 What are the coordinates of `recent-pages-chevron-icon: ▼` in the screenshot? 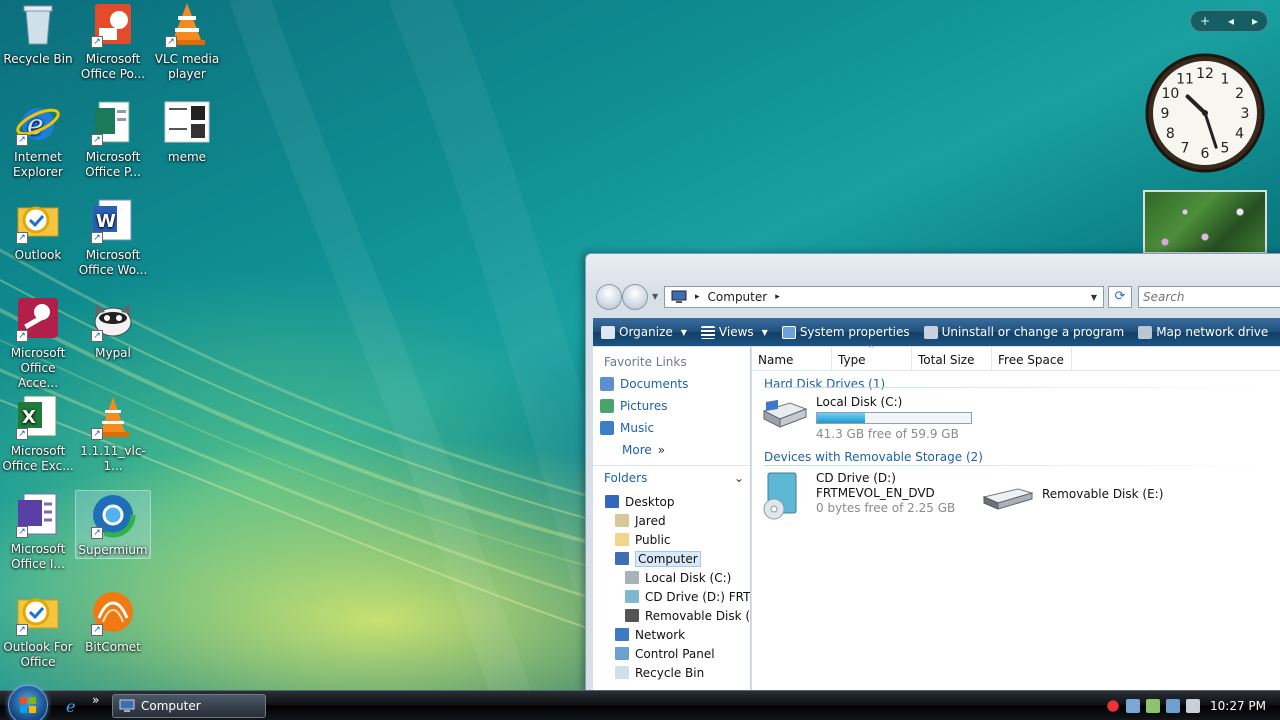 It's located at (655, 296).